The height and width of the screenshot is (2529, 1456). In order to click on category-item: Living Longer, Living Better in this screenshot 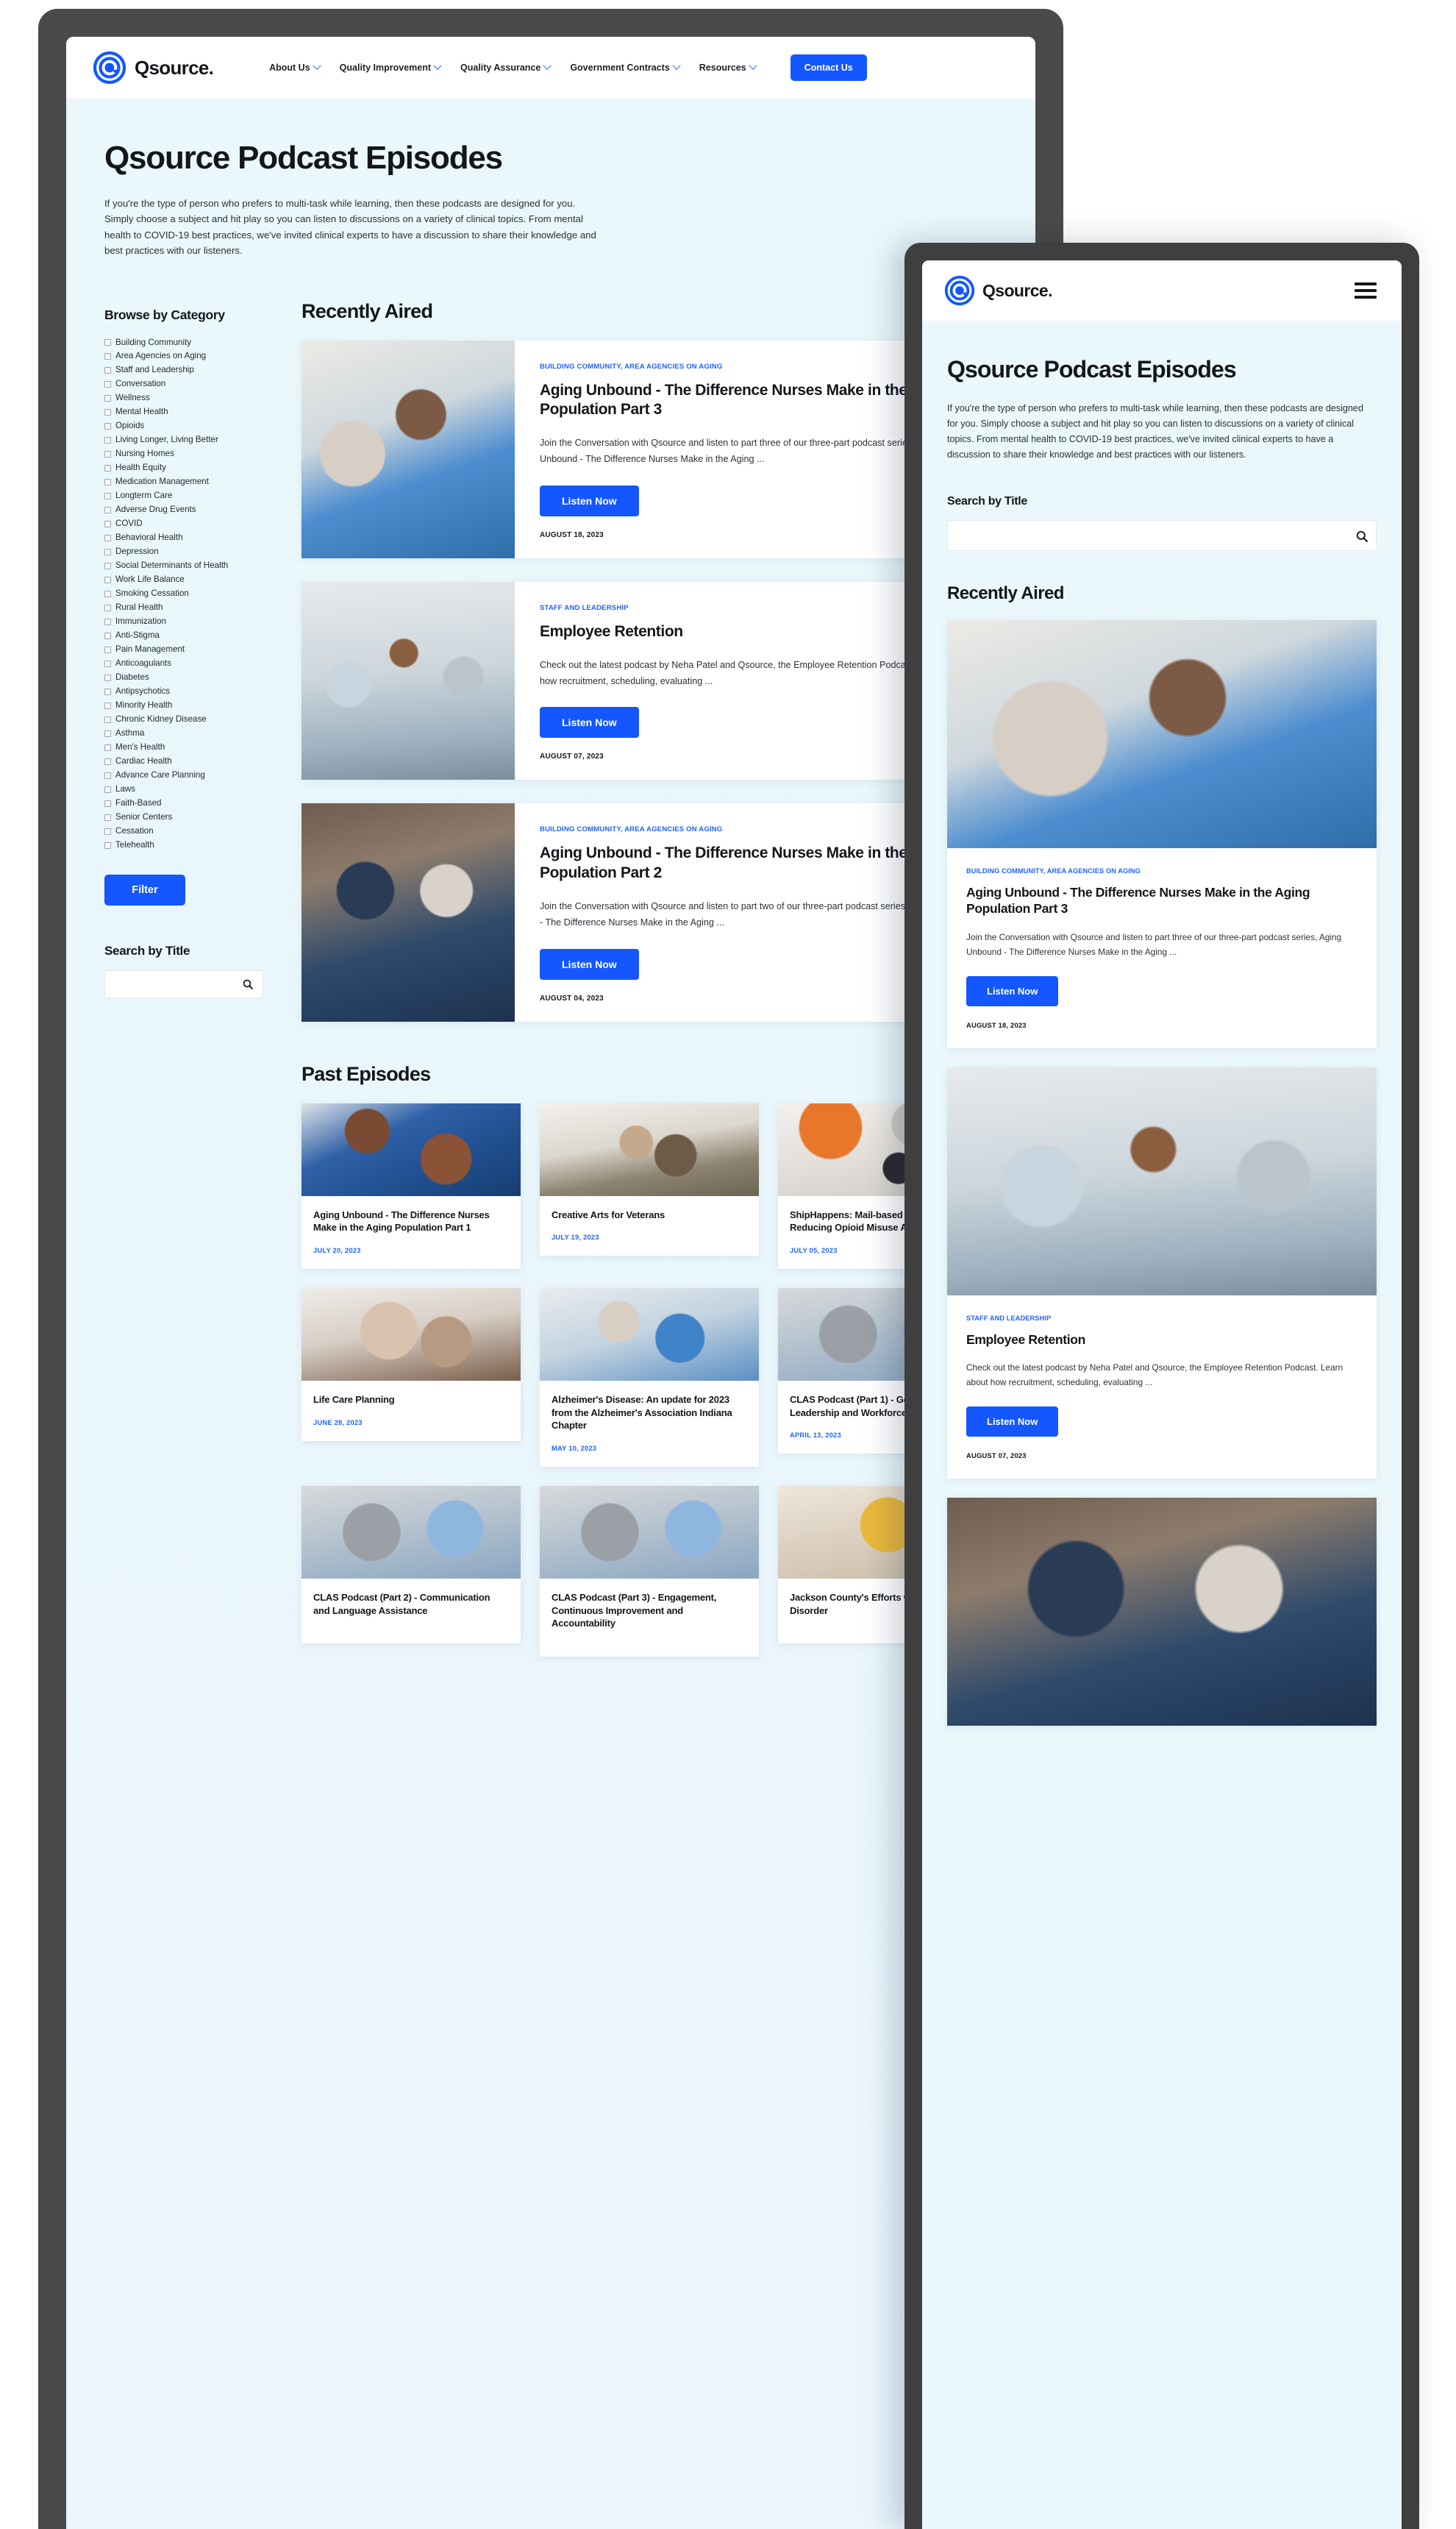, I will do `click(186, 440)`.